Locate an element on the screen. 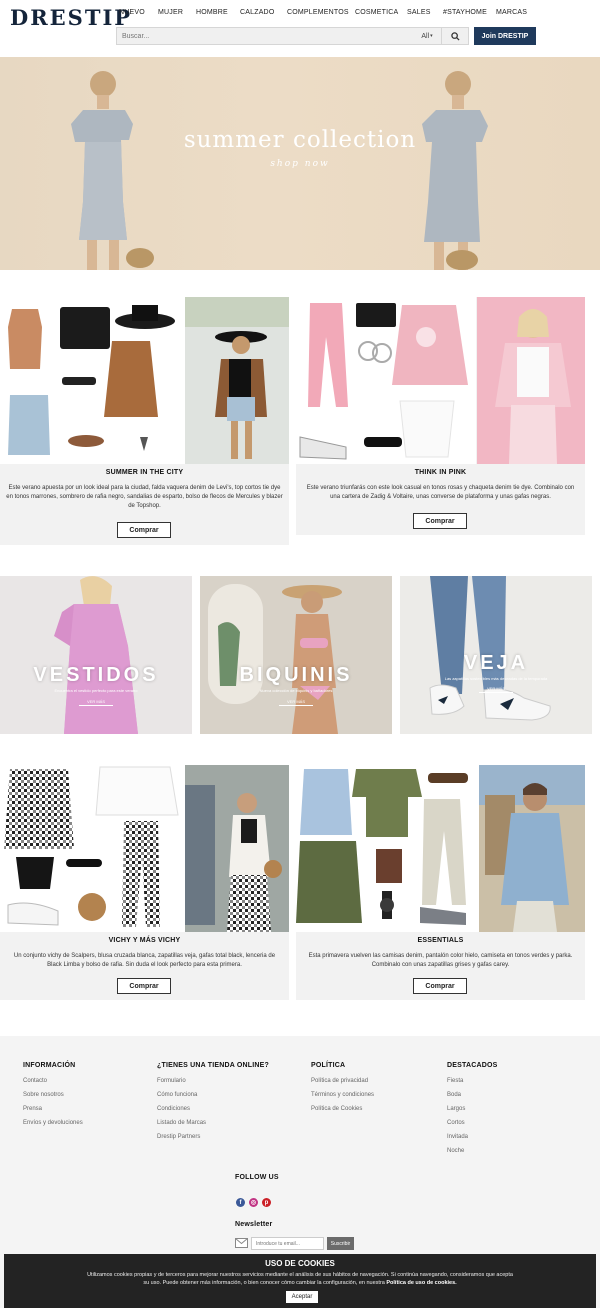  footer-link: Condiciones is located at coordinates (173, 1109).